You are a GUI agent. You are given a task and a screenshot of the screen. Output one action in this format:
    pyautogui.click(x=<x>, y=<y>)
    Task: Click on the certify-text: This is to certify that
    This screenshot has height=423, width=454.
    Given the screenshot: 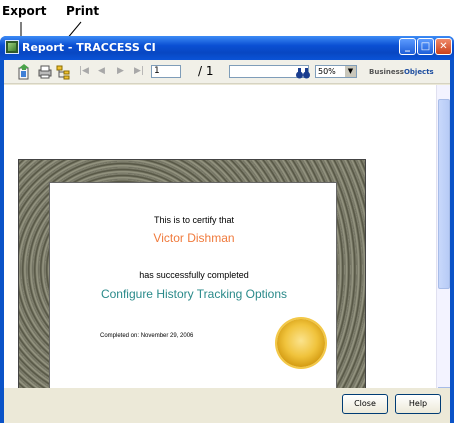 What is the action you would take?
    pyautogui.click(x=194, y=220)
    